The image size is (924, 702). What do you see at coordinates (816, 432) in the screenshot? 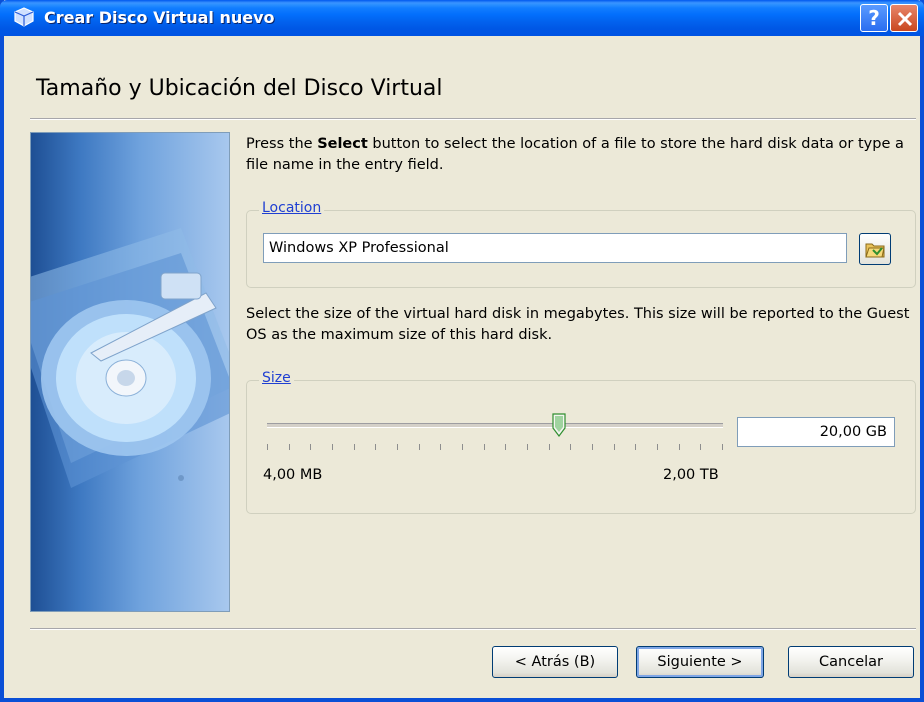
I see `size-input: 20,00 GB` at bounding box center [816, 432].